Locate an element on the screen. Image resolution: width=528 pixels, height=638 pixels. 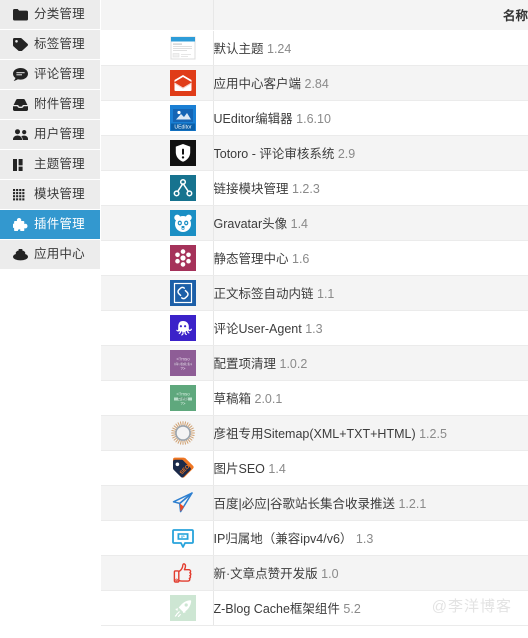
plugin-version: 1.6 is located at coordinates (301, 259).